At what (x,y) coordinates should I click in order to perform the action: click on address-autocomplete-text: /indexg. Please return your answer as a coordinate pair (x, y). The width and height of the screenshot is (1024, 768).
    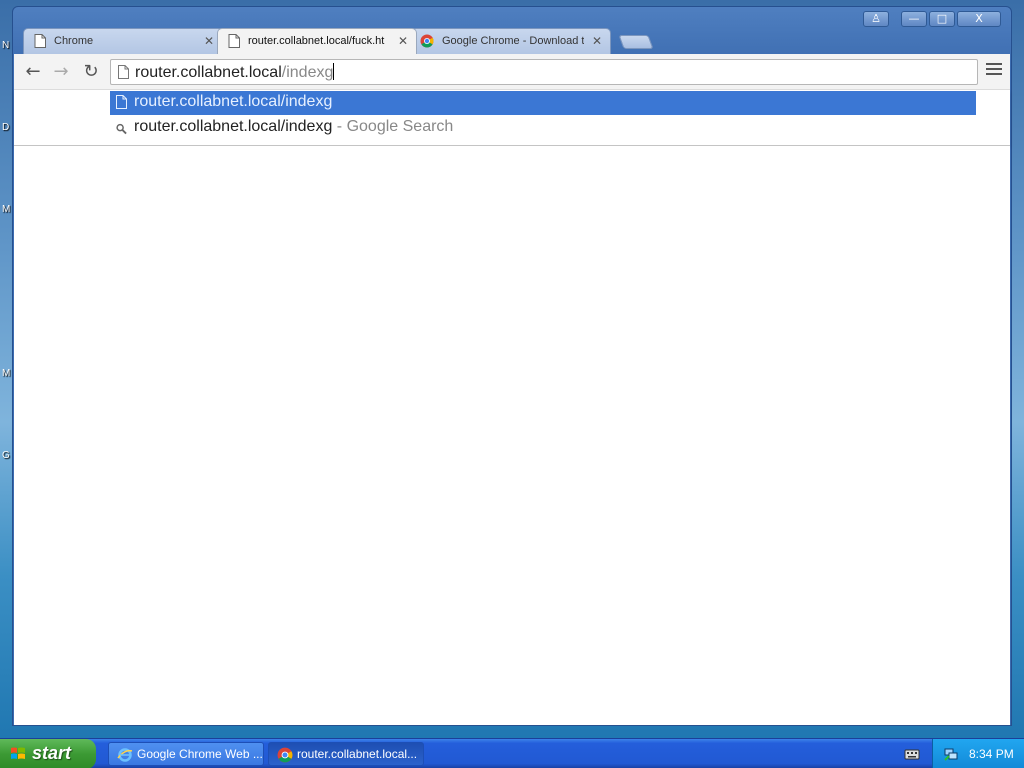
    Looking at the image, I should click on (307, 72).